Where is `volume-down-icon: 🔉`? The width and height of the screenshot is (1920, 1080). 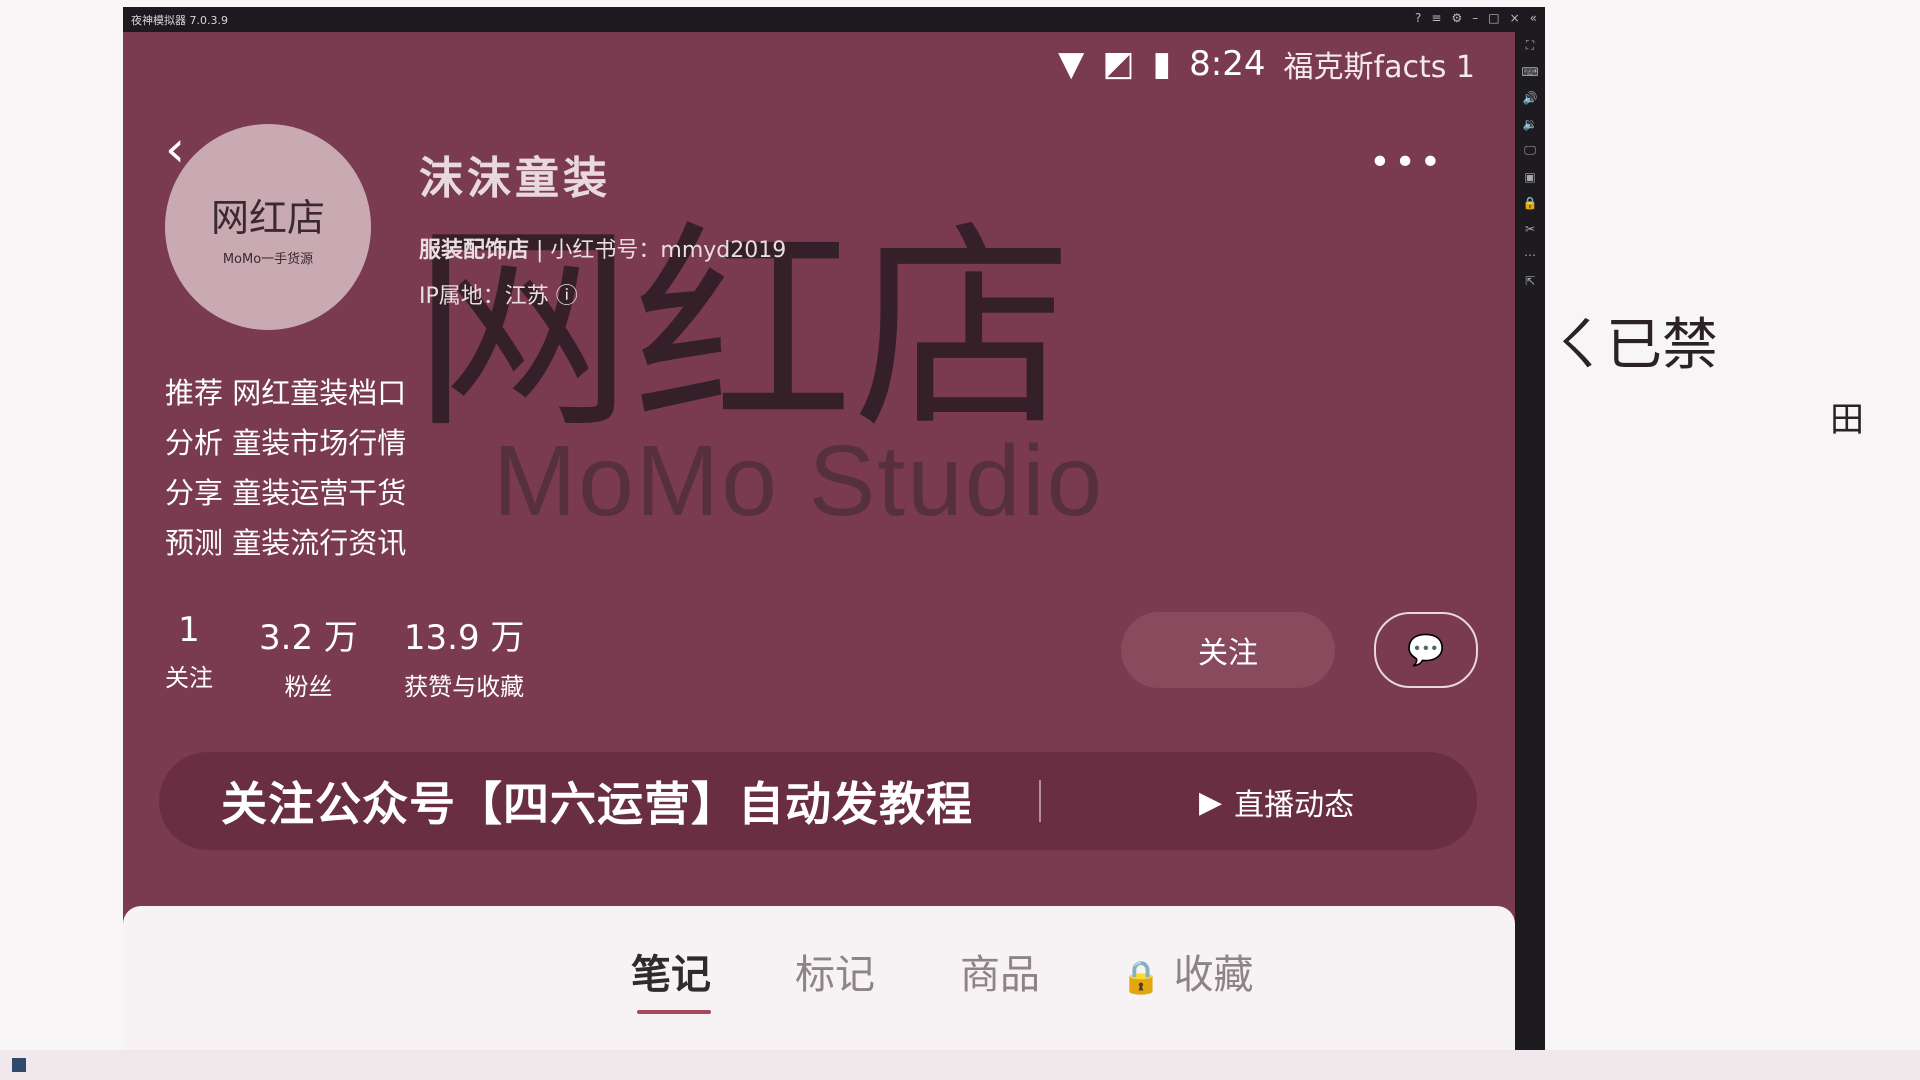
volume-down-icon: 🔉 is located at coordinates (1530, 124).